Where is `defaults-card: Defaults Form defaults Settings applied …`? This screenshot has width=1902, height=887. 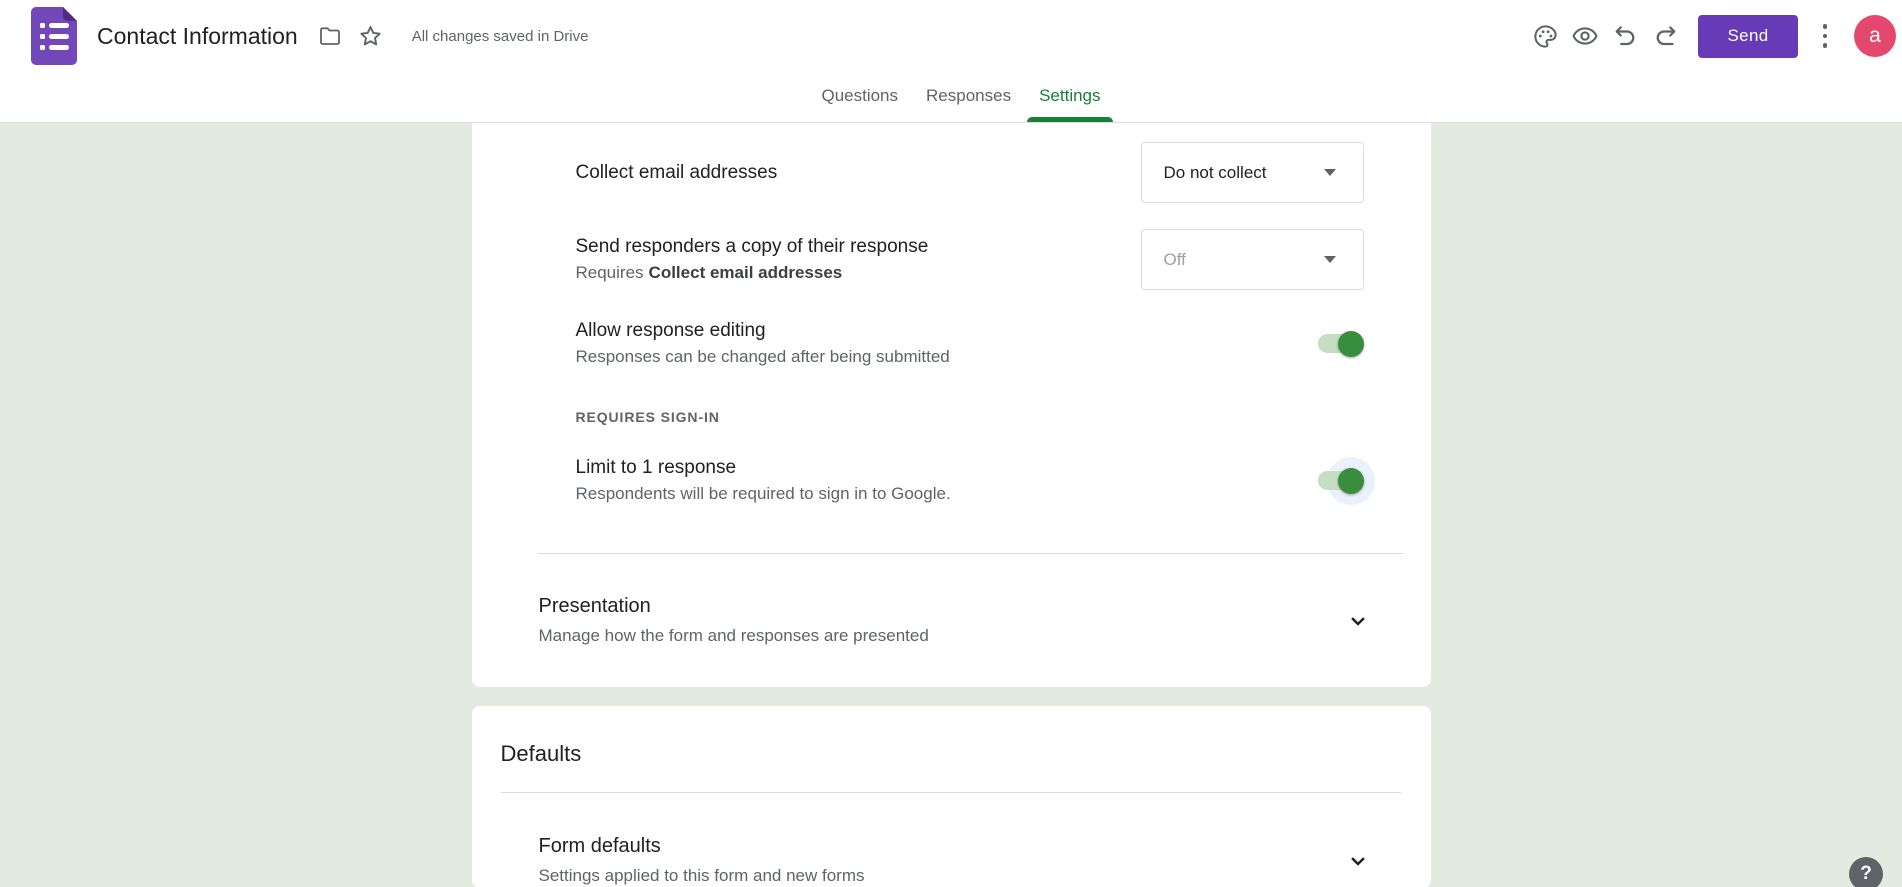 defaults-card: Defaults Form defaults Settings applied … is located at coordinates (951, 796).